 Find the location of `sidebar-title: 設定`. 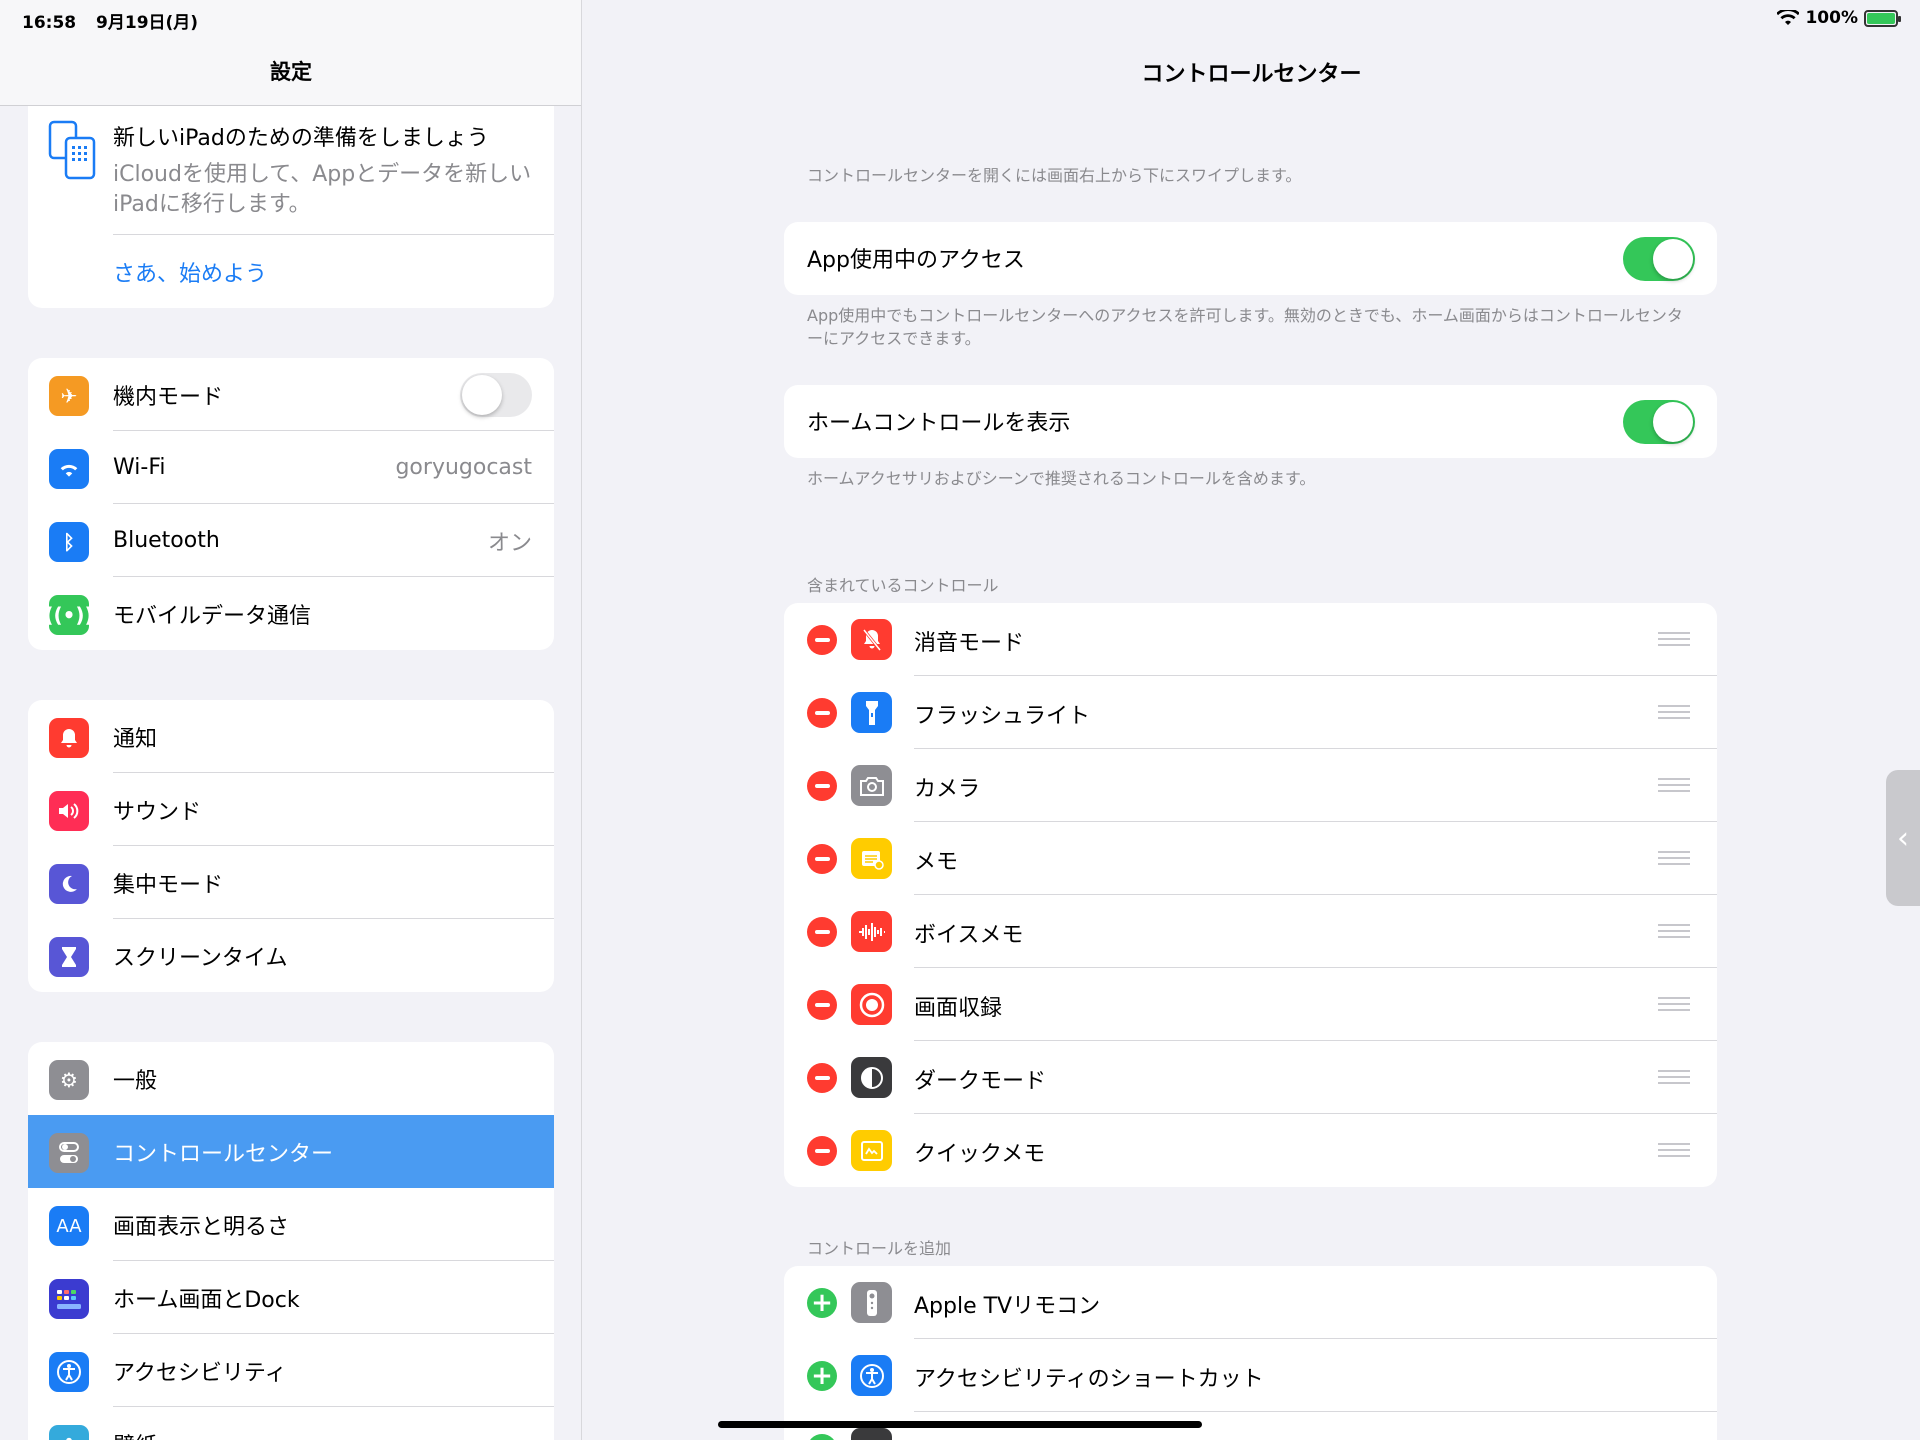

sidebar-title: 設定 is located at coordinates (291, 72).